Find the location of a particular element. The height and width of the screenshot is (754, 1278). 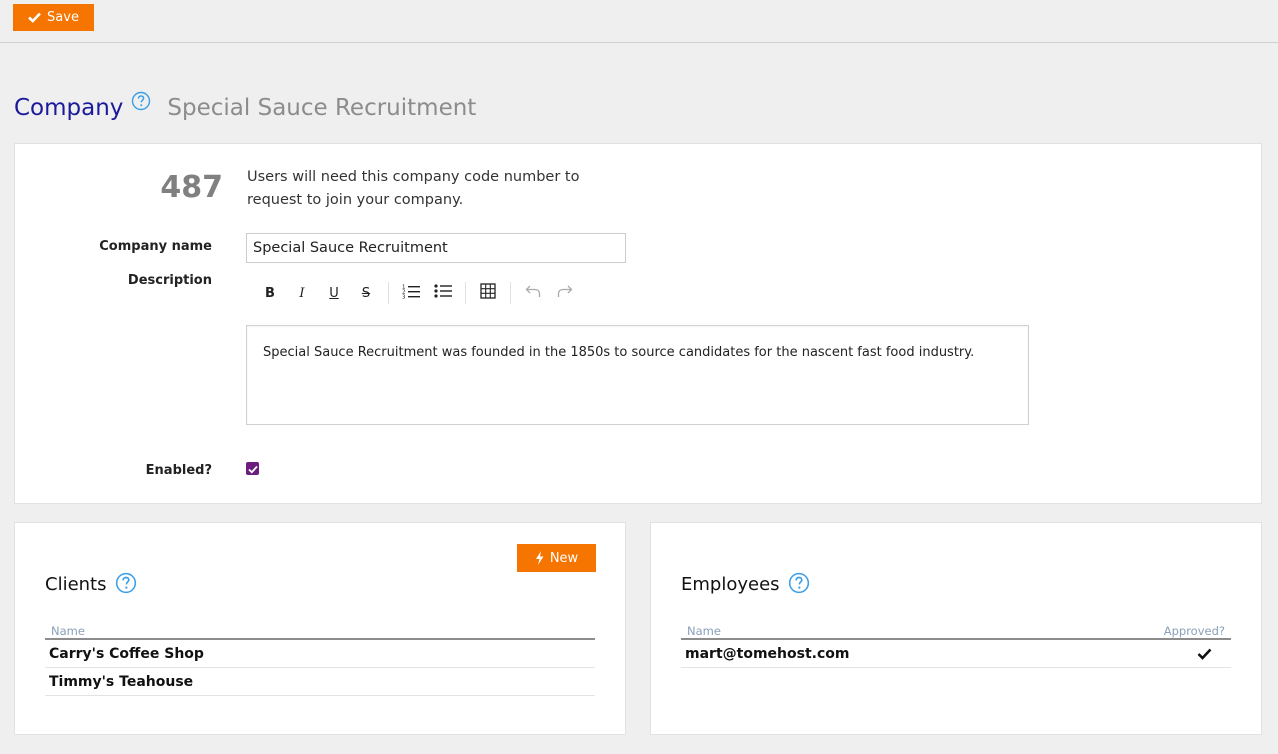

table-header: Name is located at coordinates (320, 631).